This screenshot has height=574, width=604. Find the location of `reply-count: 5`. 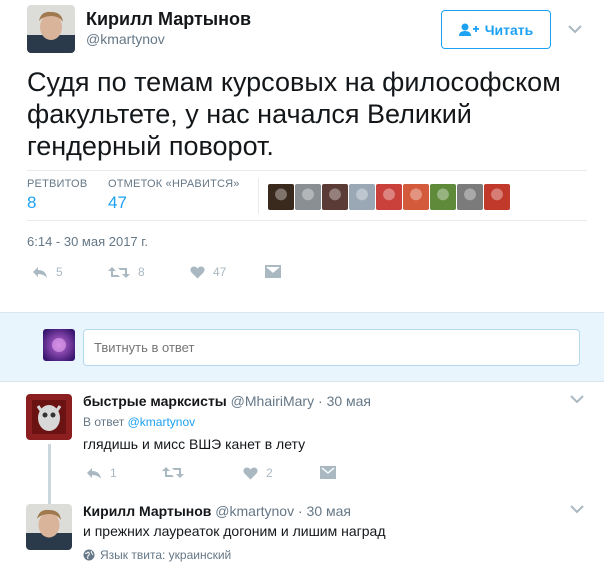

reply-count: 5 is located at coordinates (59, 272).